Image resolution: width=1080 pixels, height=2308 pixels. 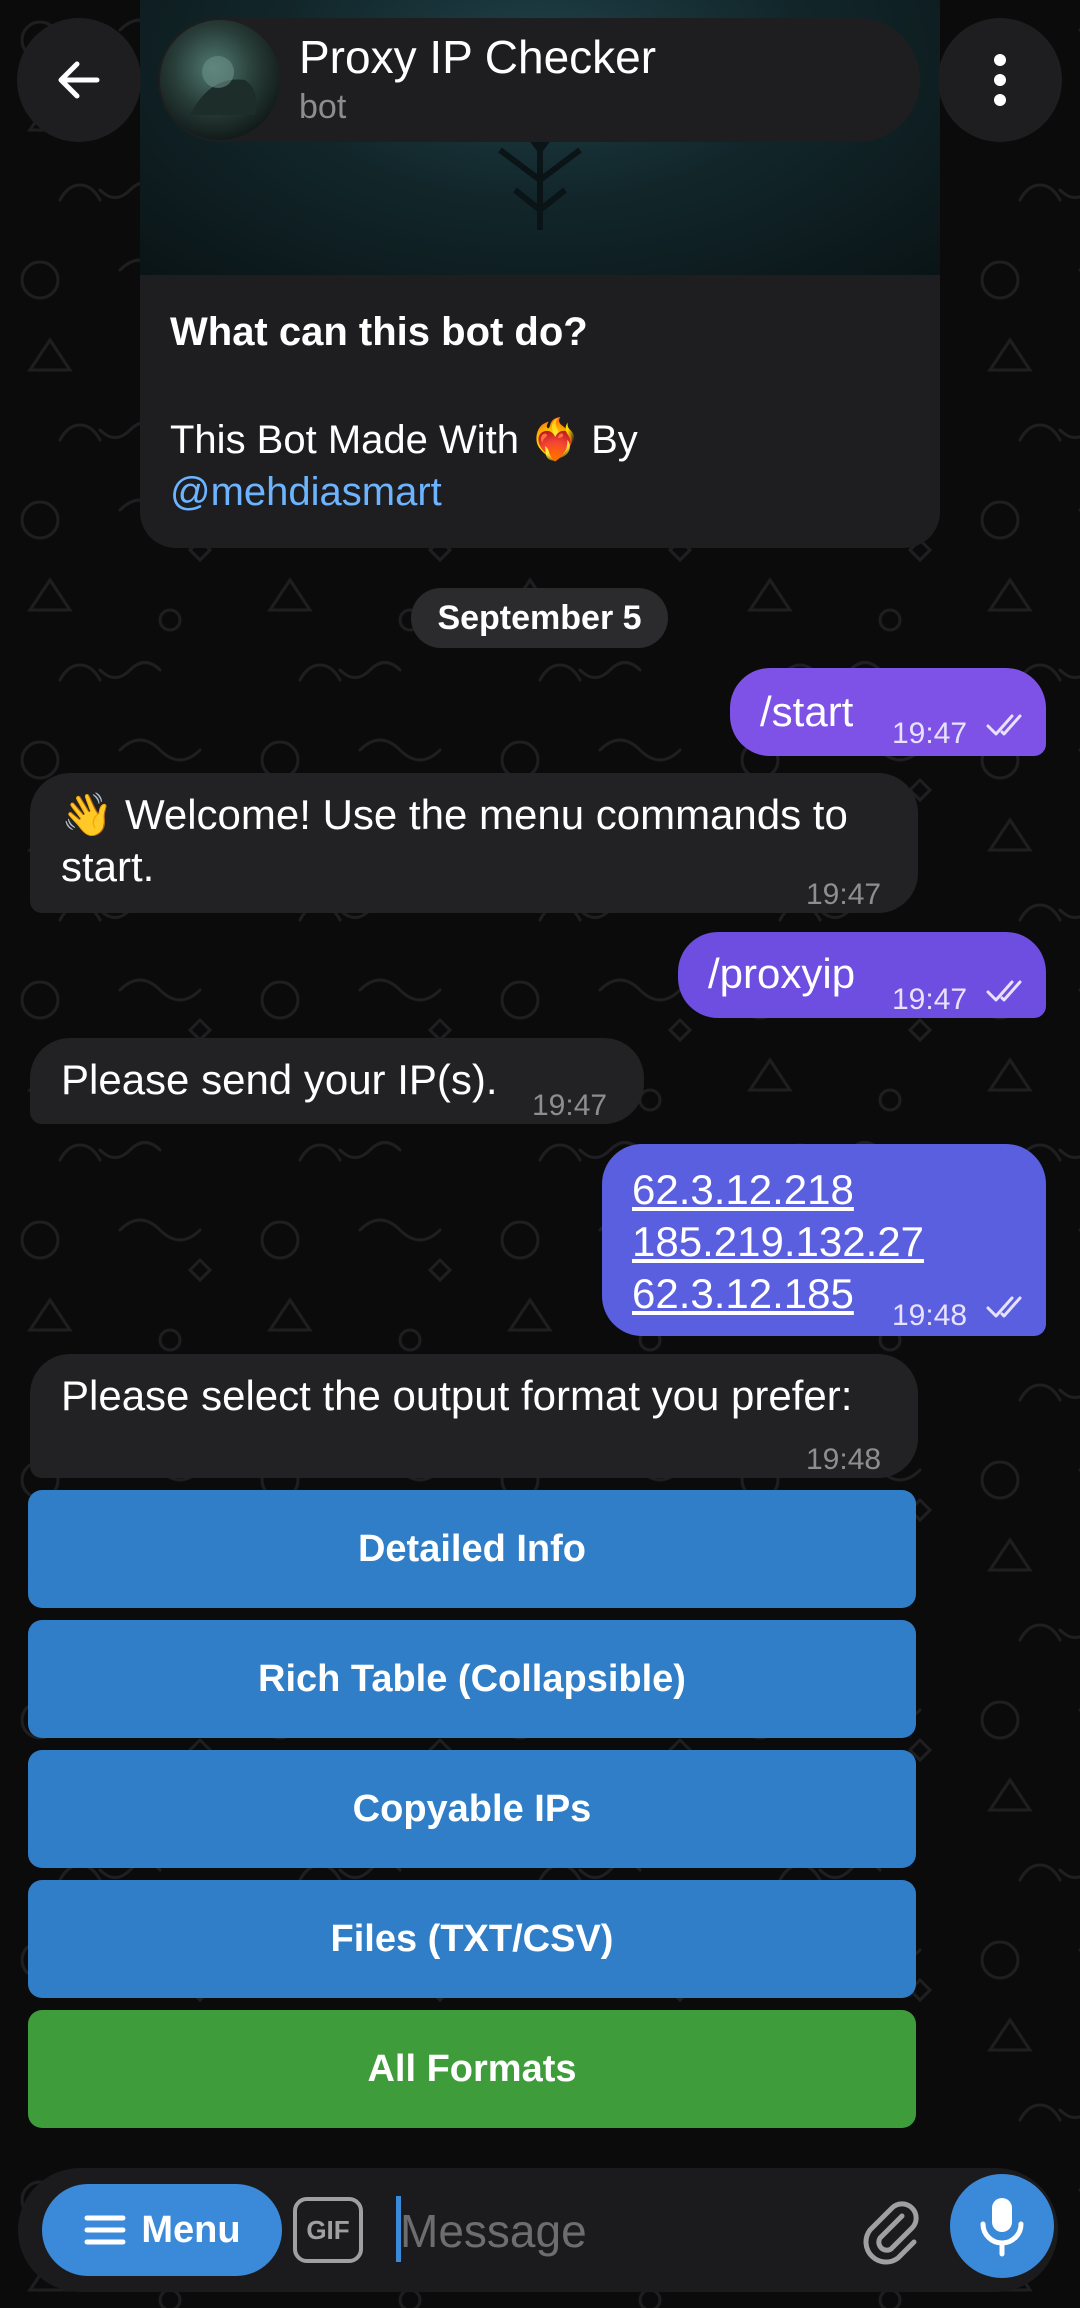 I want to click on intro-body-suffix: By, so click(x=614, y=440).